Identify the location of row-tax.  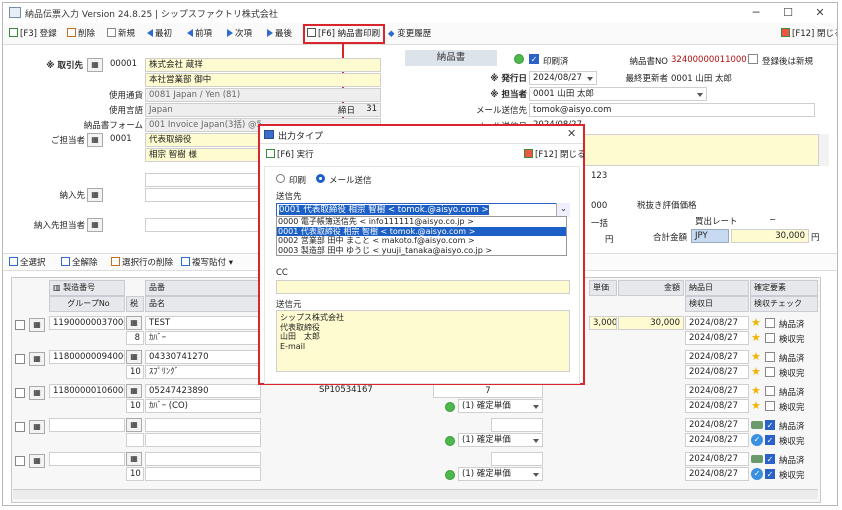
(135, 440).